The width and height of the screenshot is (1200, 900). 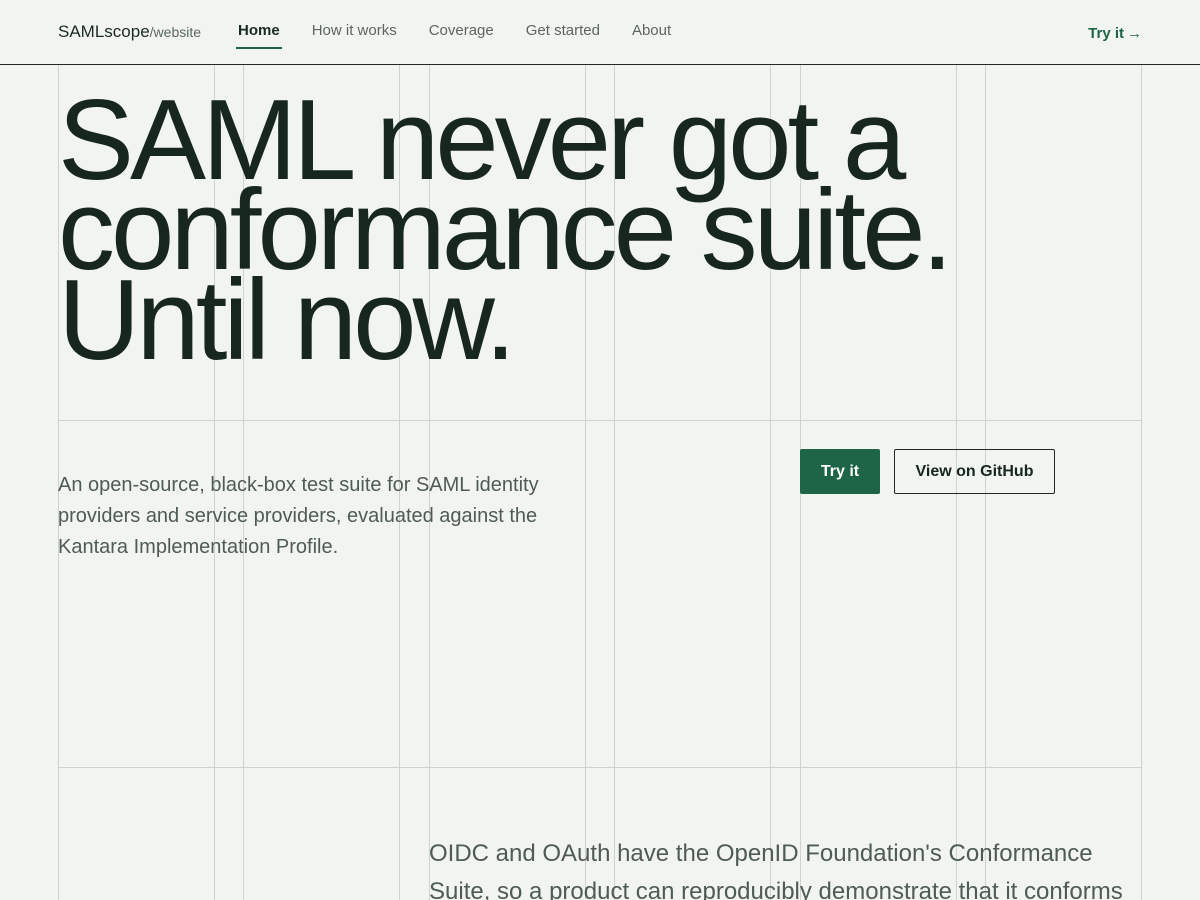 What do you see at coordinates (1134, 33) in the screenshot?
I see `arrow-right-icon: →` at bounding box center [1134, 33].